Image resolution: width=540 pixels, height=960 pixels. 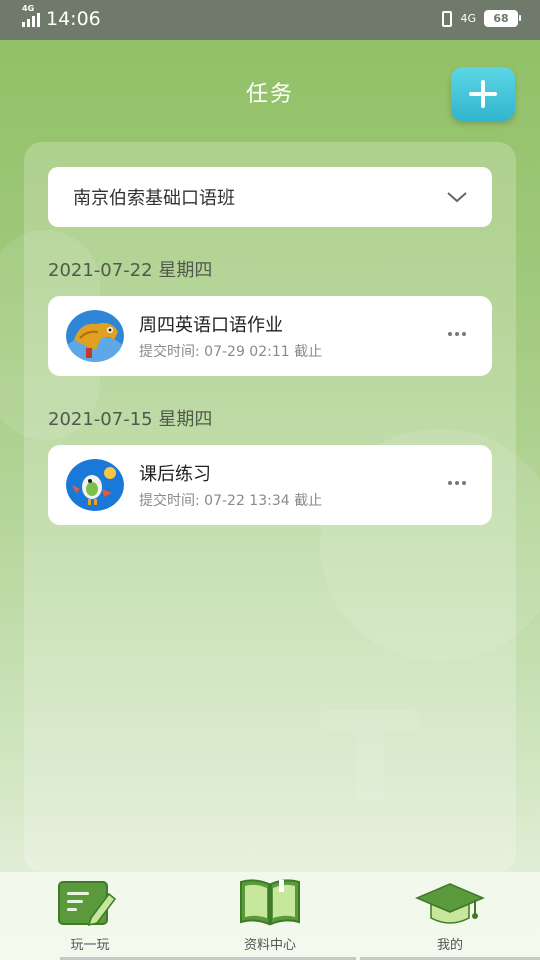 I want to click on vibrate-icon, so click(x=447, y=18).